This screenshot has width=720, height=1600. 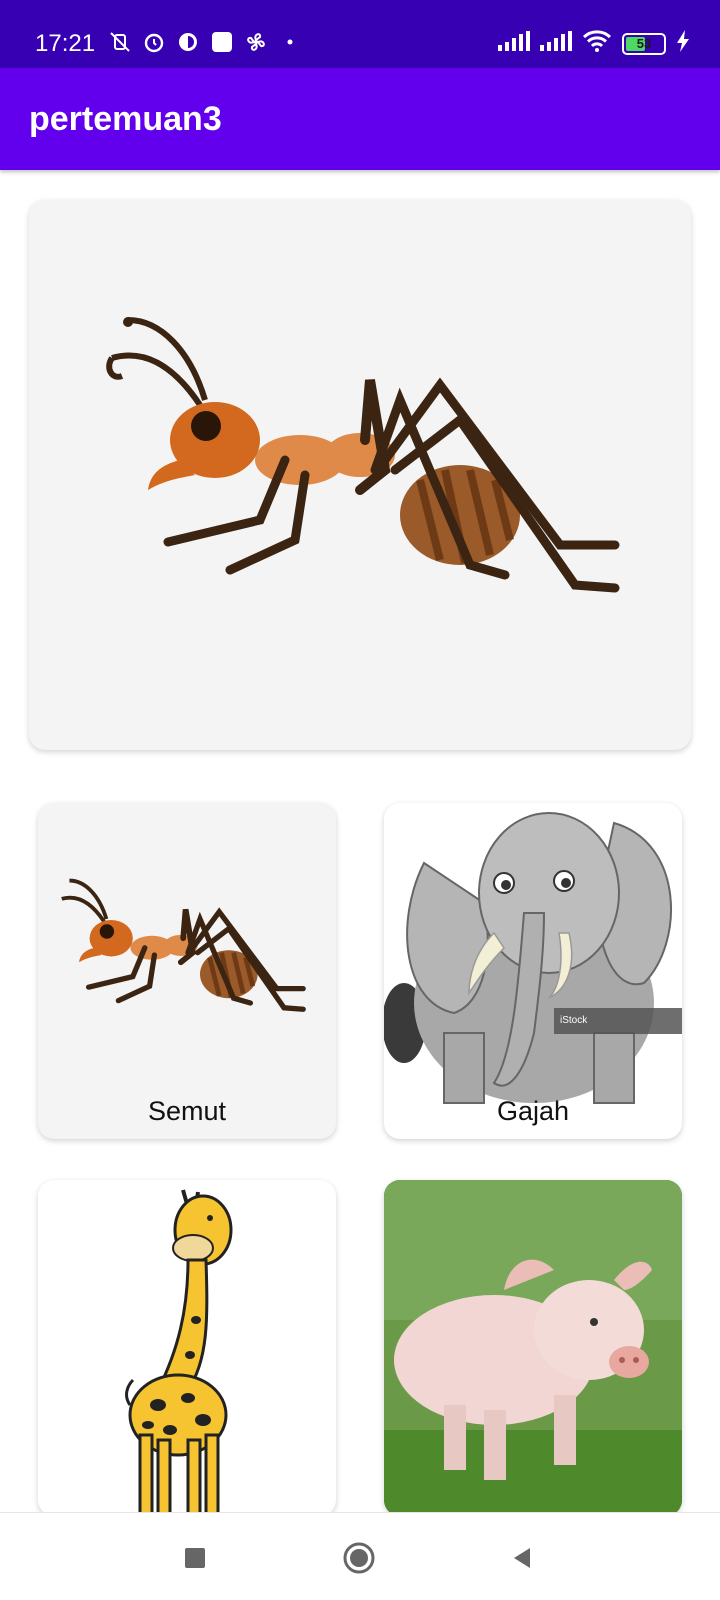 I want to click on dot-icon, so click(x=290, y=42).